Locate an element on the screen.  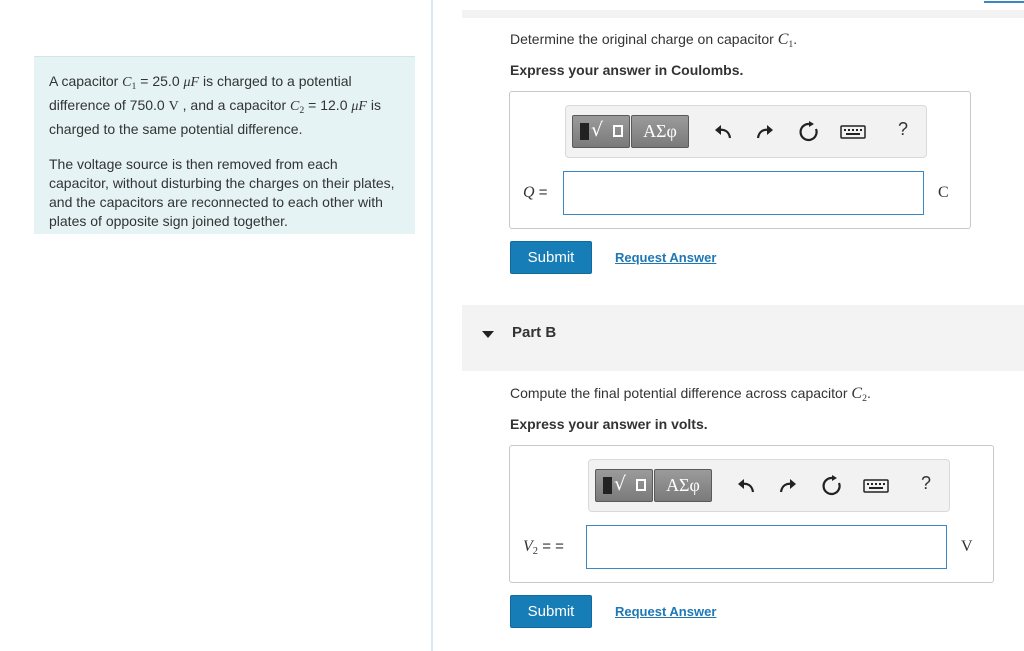
panel-divider is located at coordinates (432, 325).